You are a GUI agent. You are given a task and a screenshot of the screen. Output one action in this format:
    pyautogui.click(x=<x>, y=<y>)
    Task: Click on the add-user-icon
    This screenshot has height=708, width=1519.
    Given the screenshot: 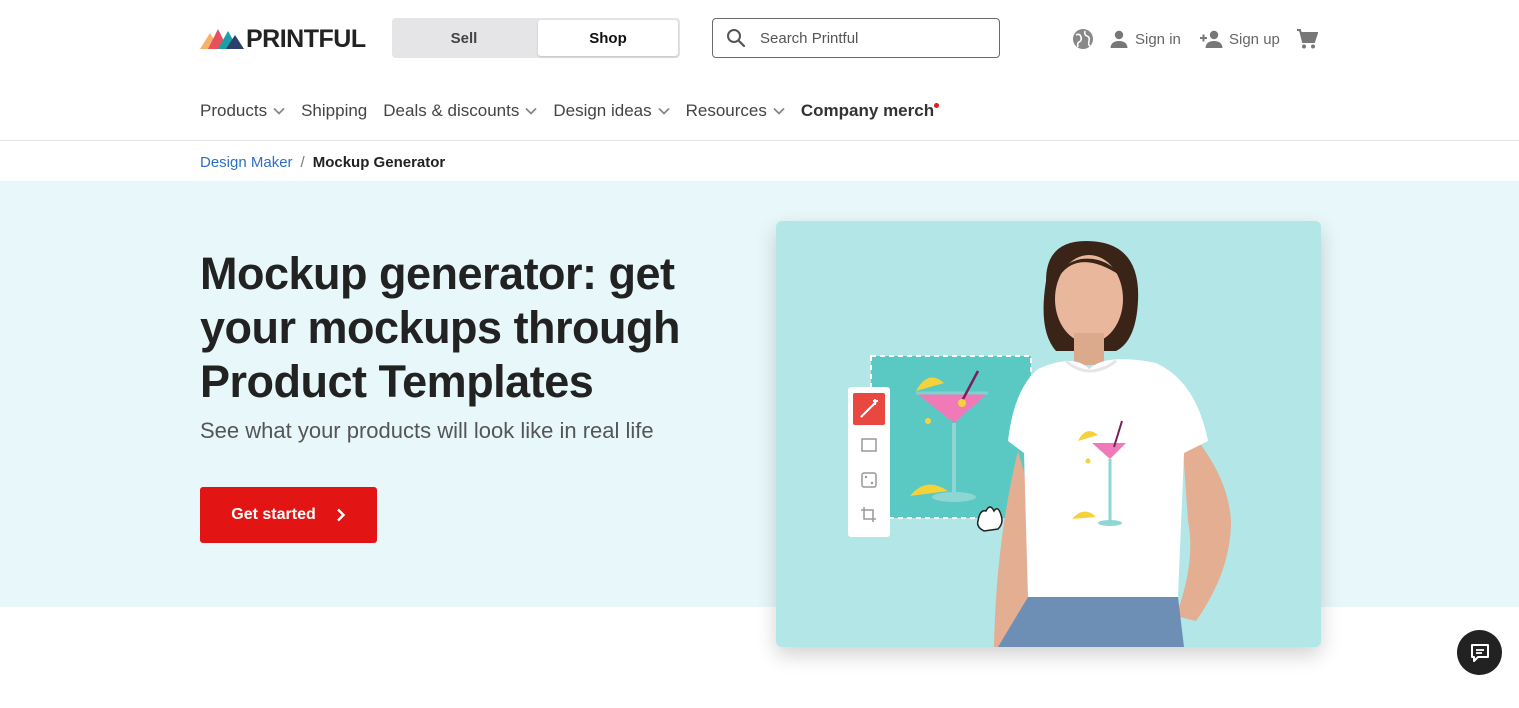 What is the action you would take?
    pyautogui.click(x=1211, y=39)
    